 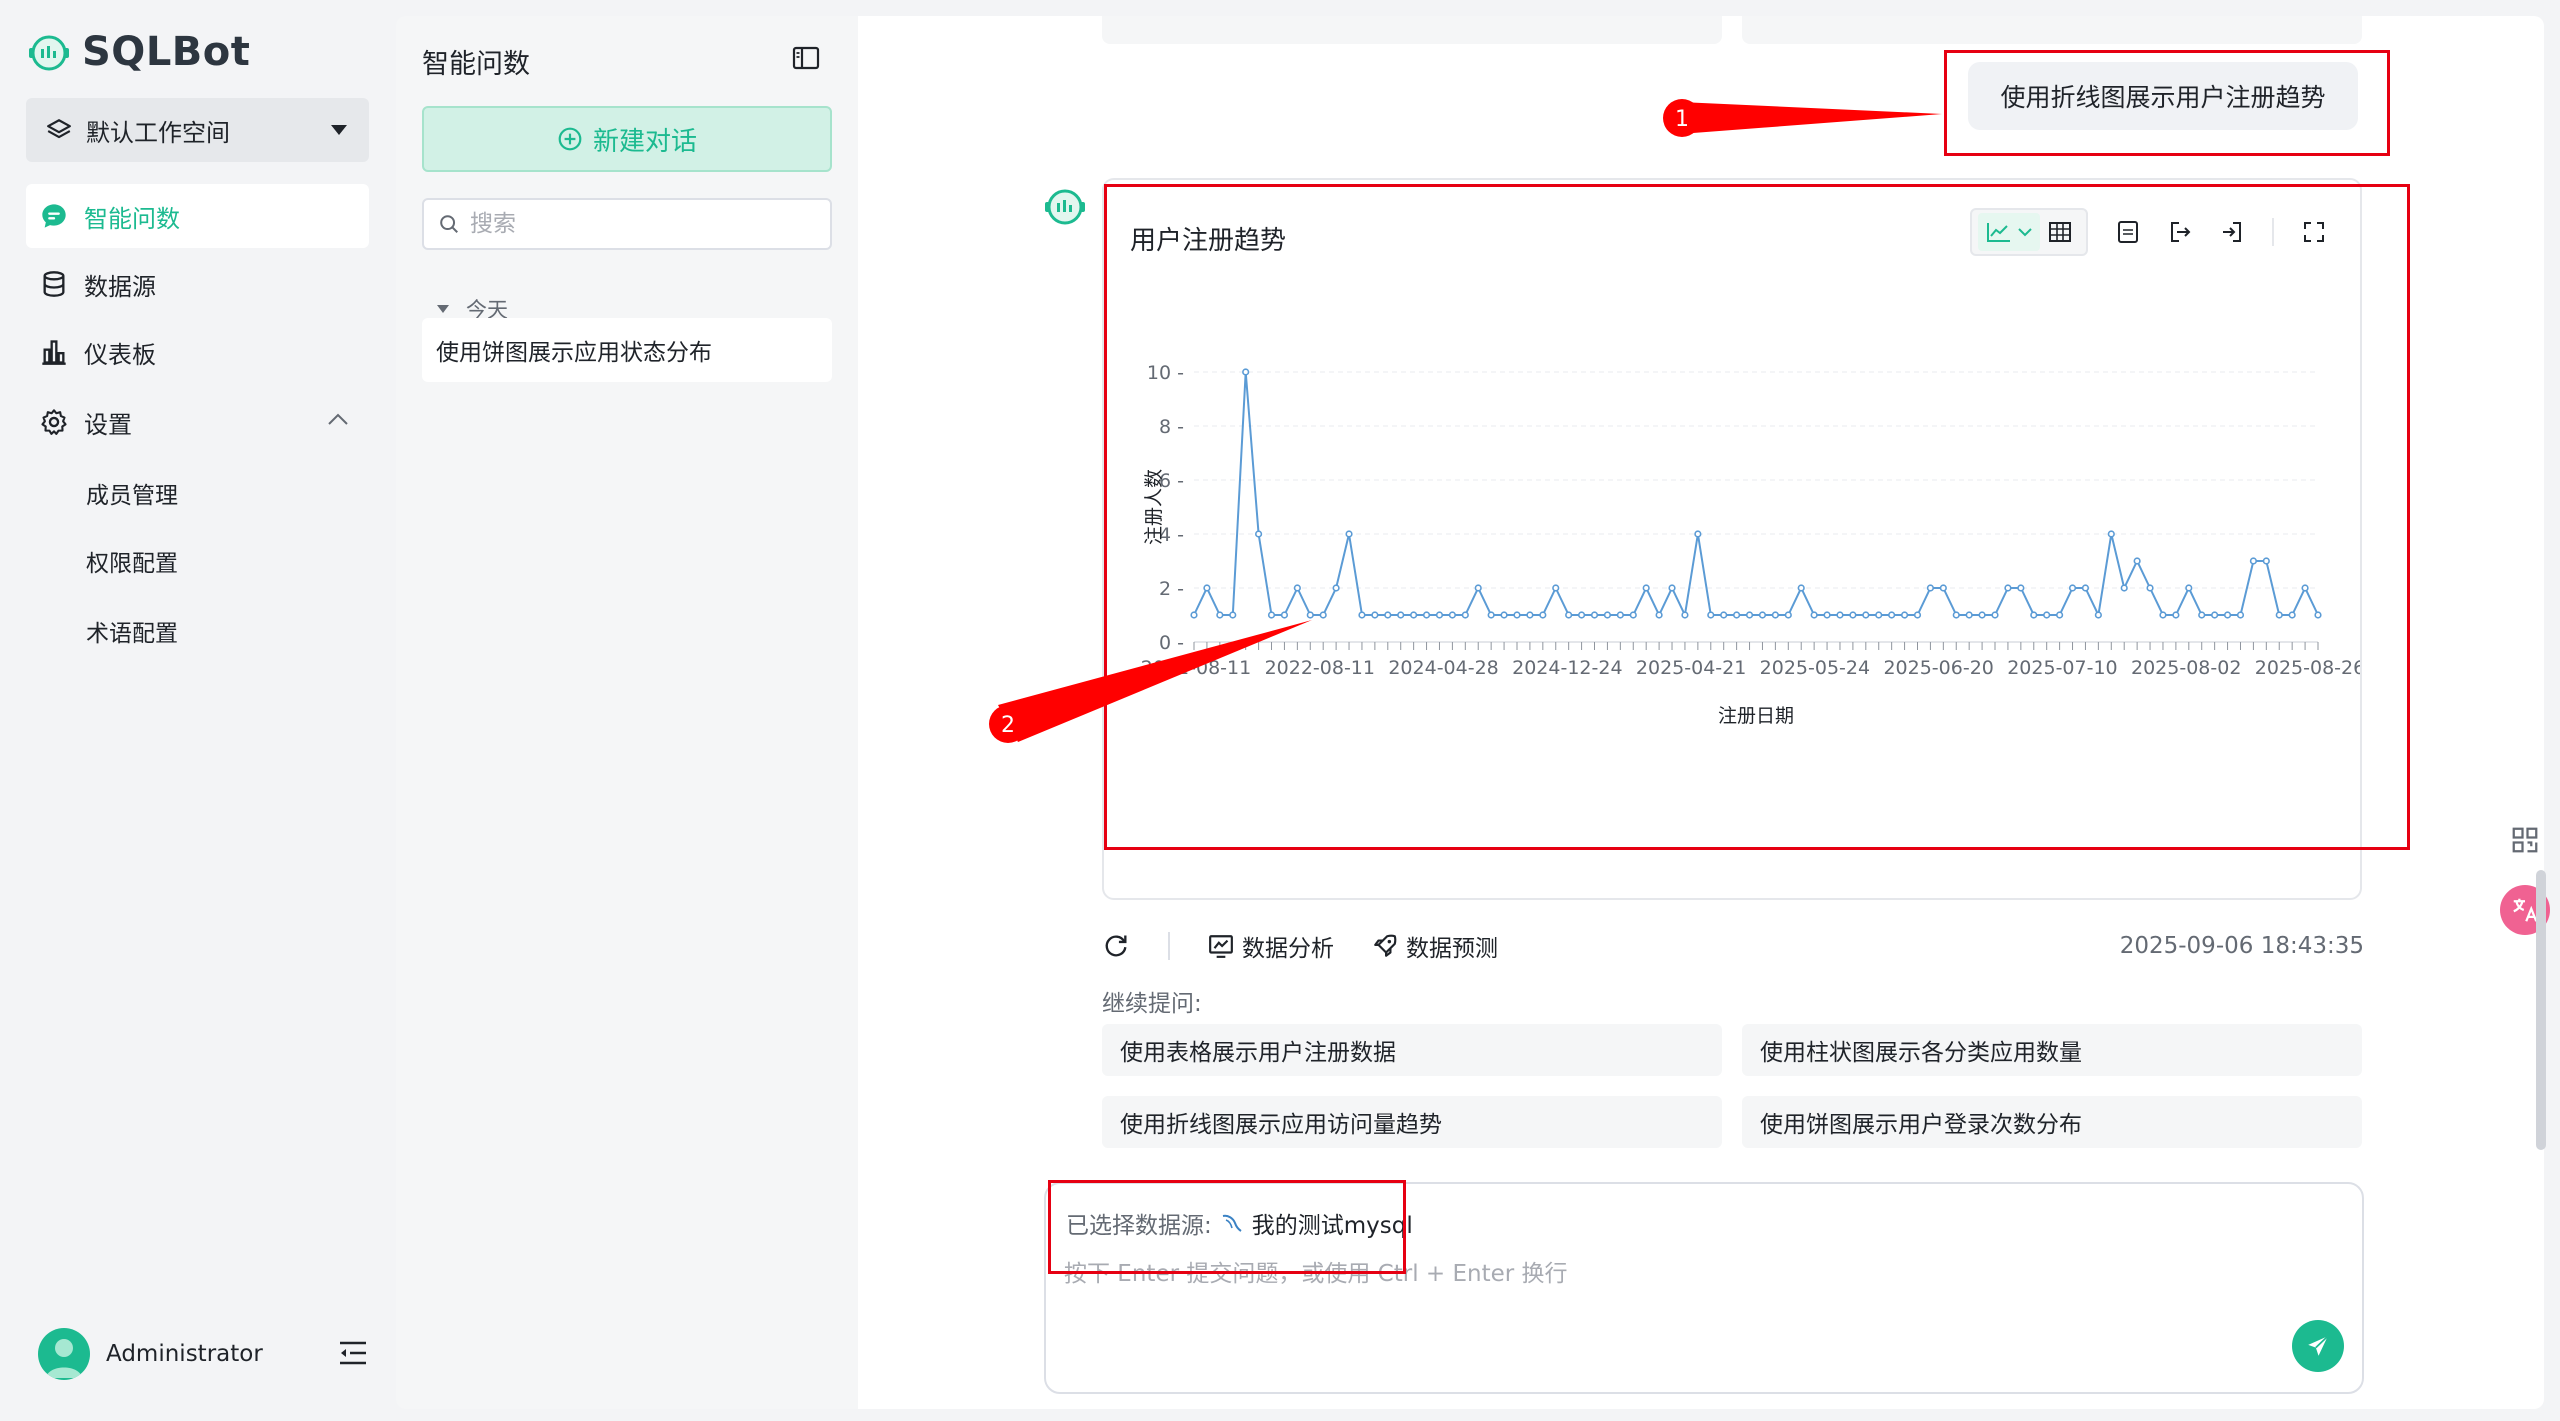 I want to click on rocket-icon, so click(x=1385, y=946).